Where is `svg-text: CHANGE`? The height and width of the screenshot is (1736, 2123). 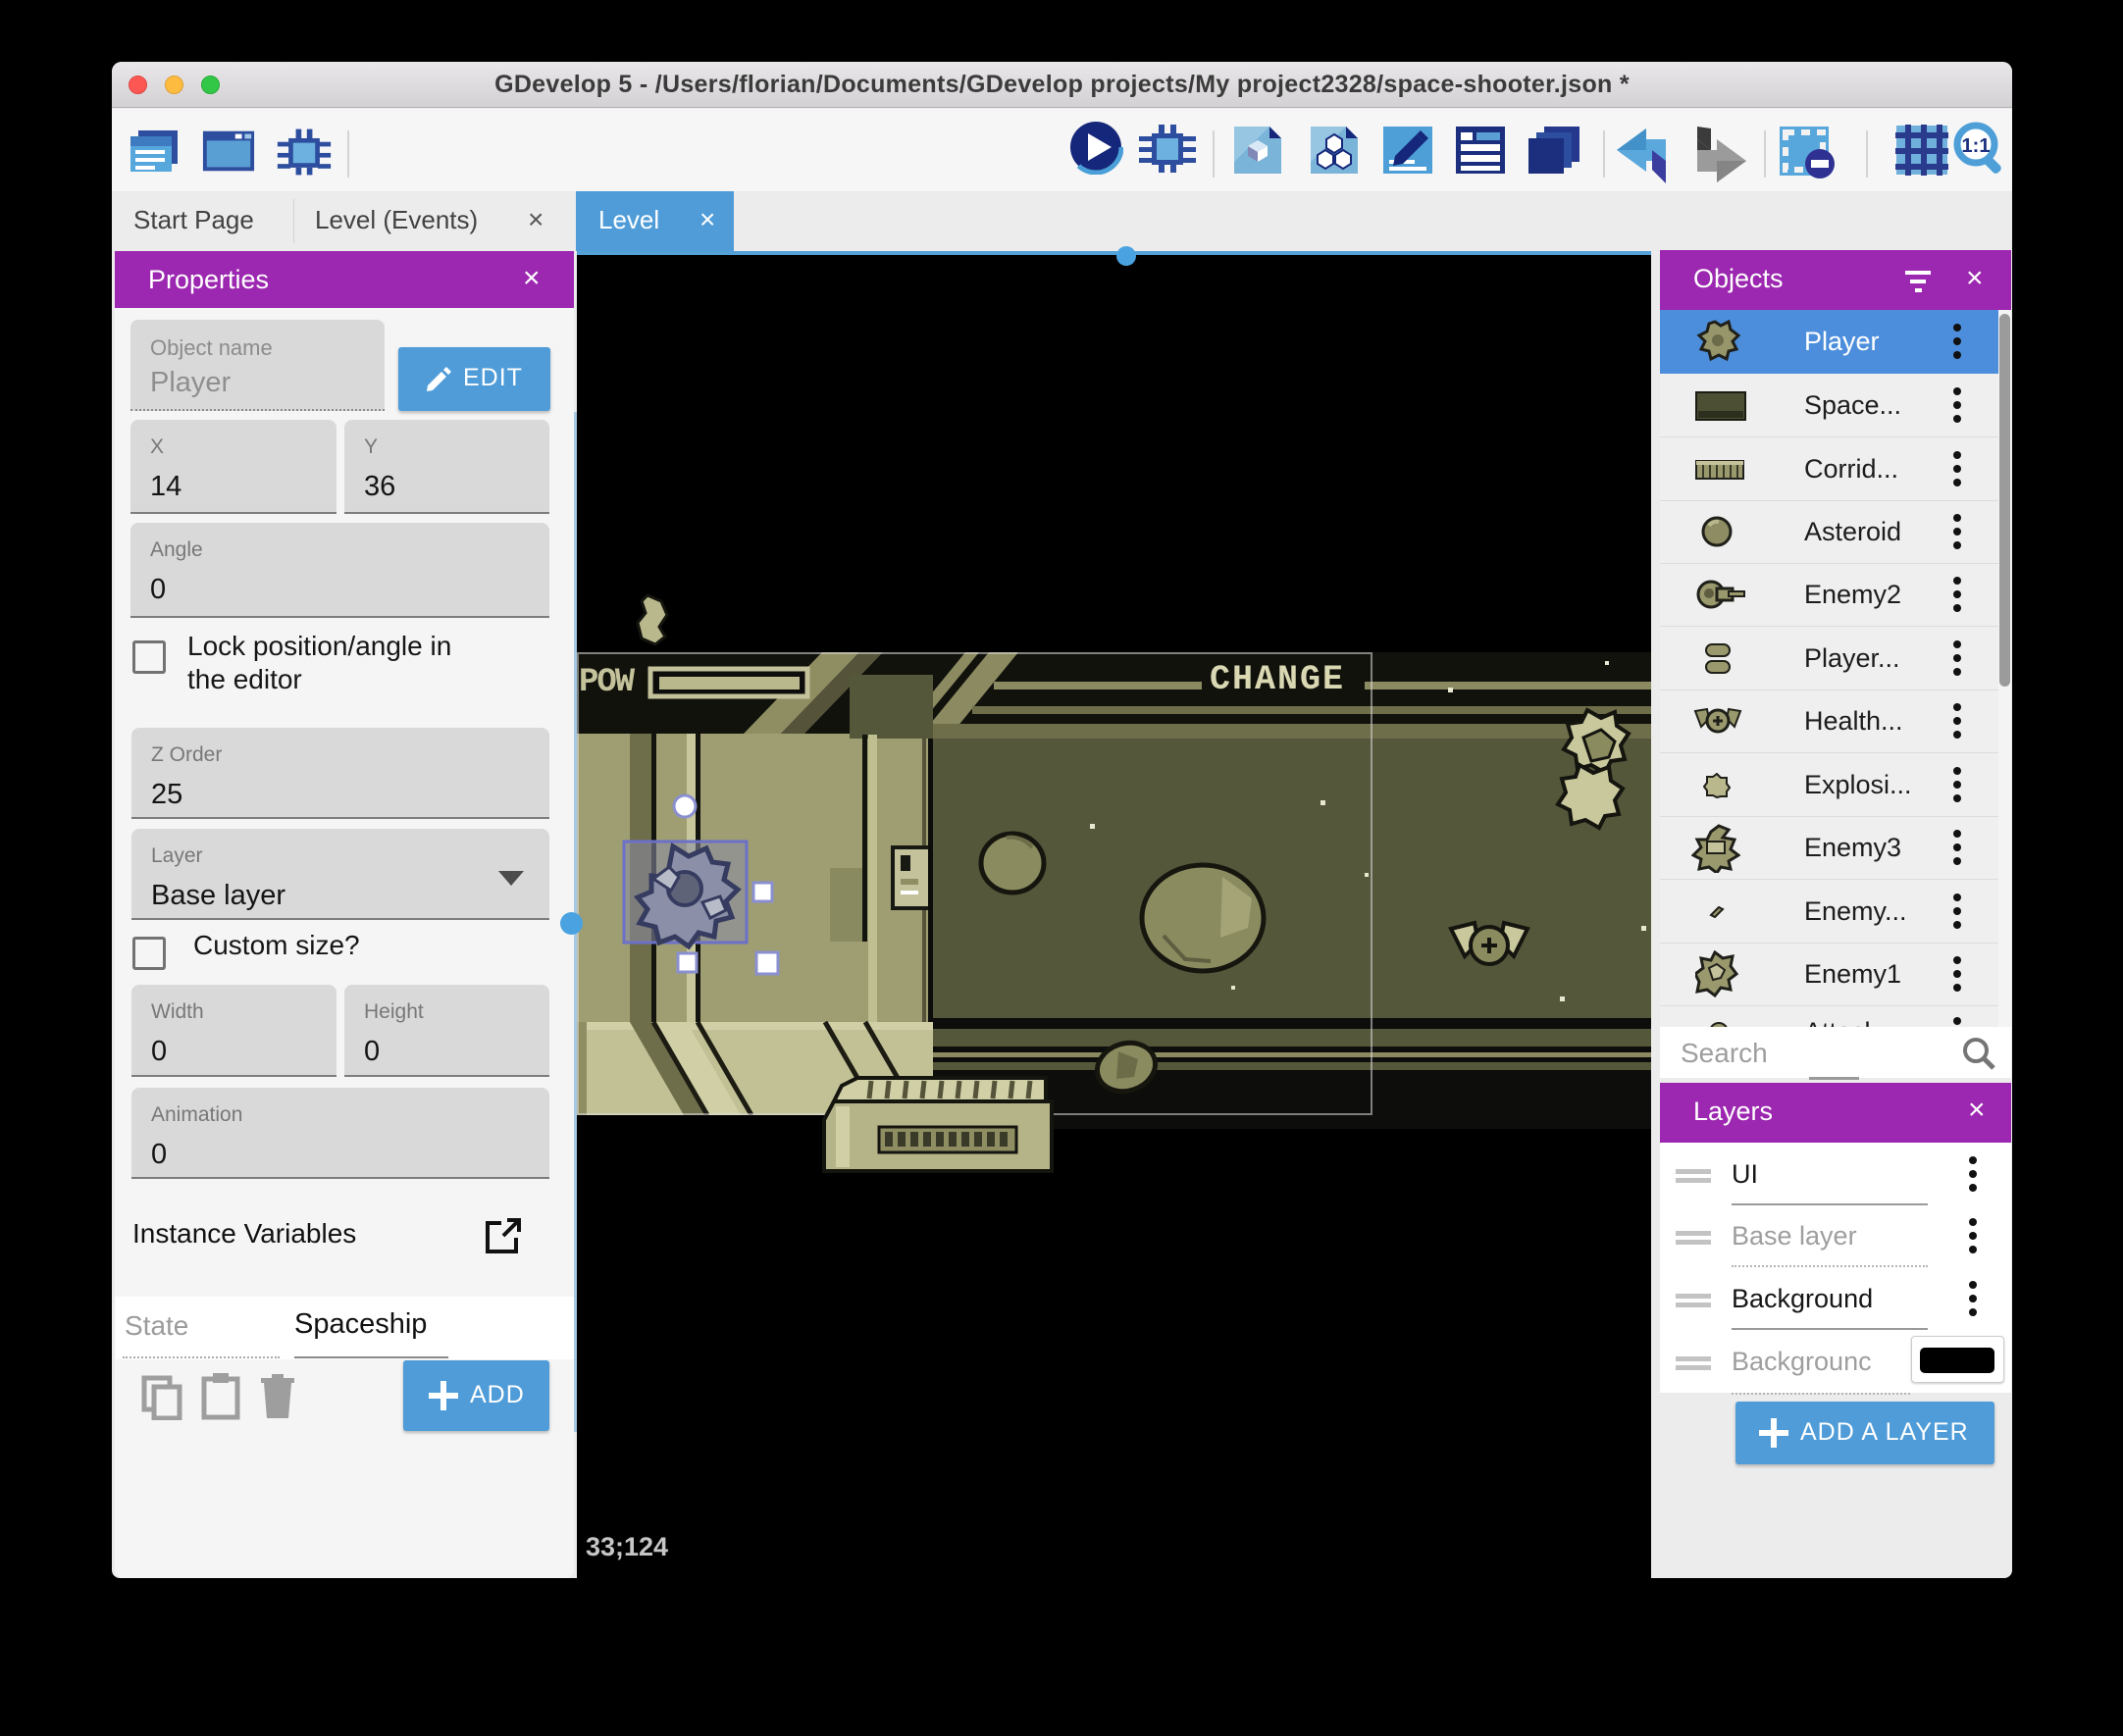
svg-text: CHANGE is located at coordinates (1278, 680).